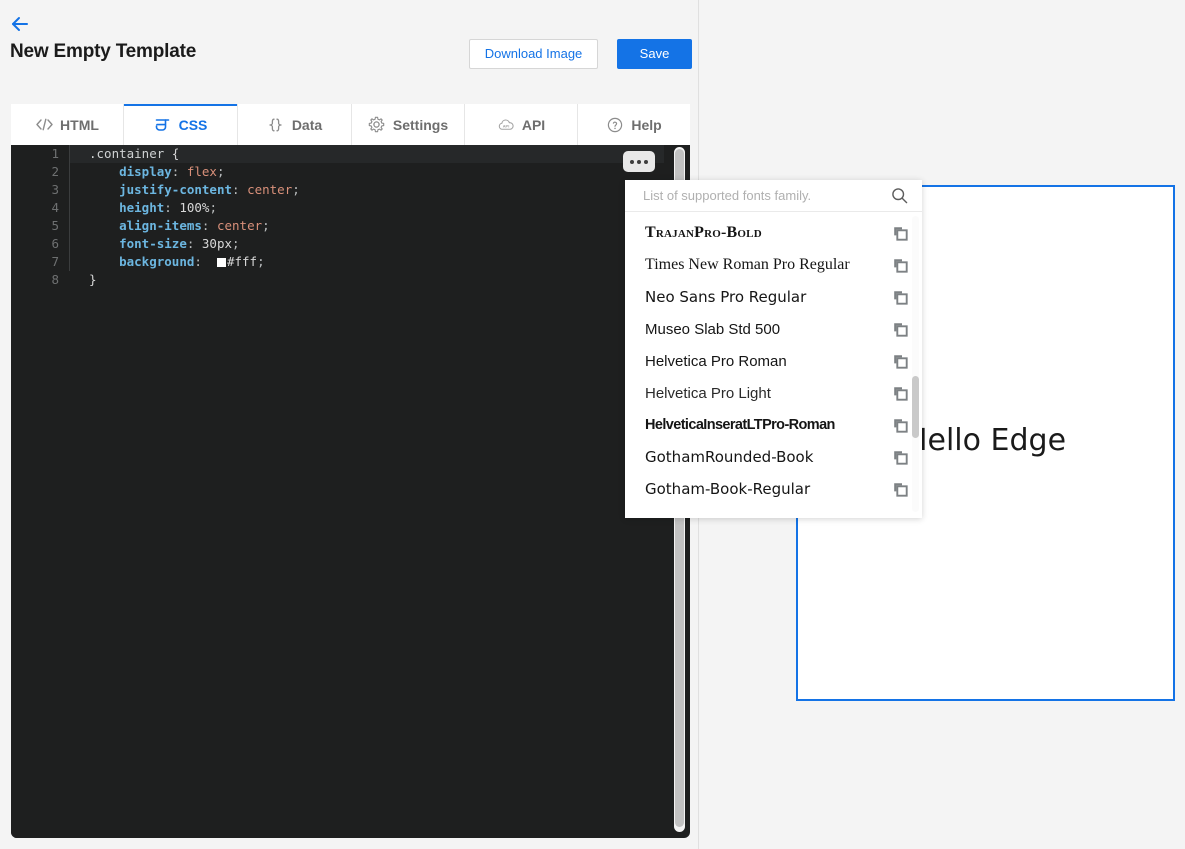 This screenshot has width=1185, height=849. I want to click on css-property: justify-content, so click(175, 189).